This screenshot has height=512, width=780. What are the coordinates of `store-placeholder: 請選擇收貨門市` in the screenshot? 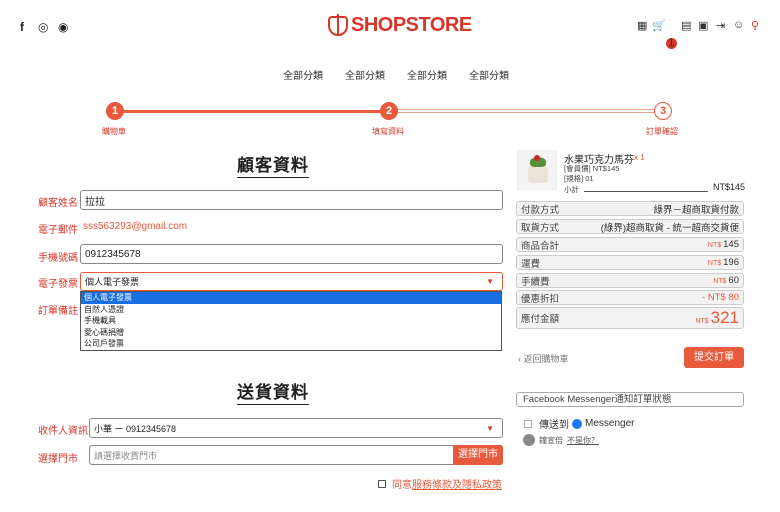 It's located at (126, 455).